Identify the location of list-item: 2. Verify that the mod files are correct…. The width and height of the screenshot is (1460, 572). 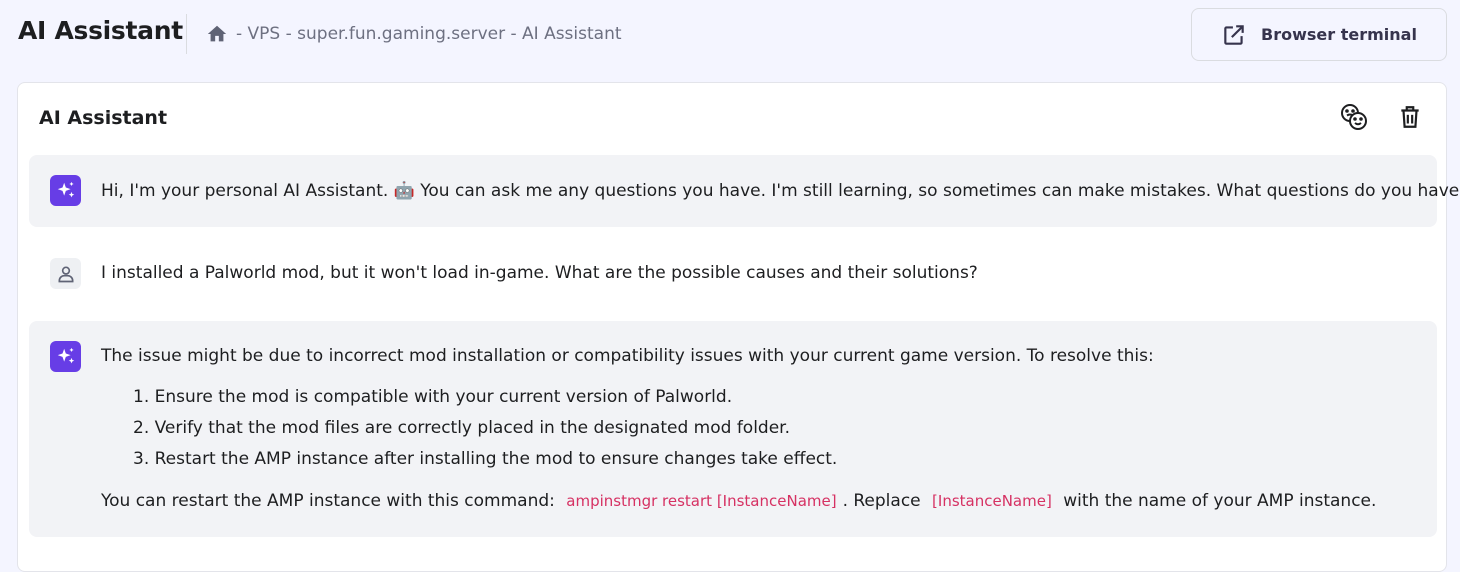
(462, 428).